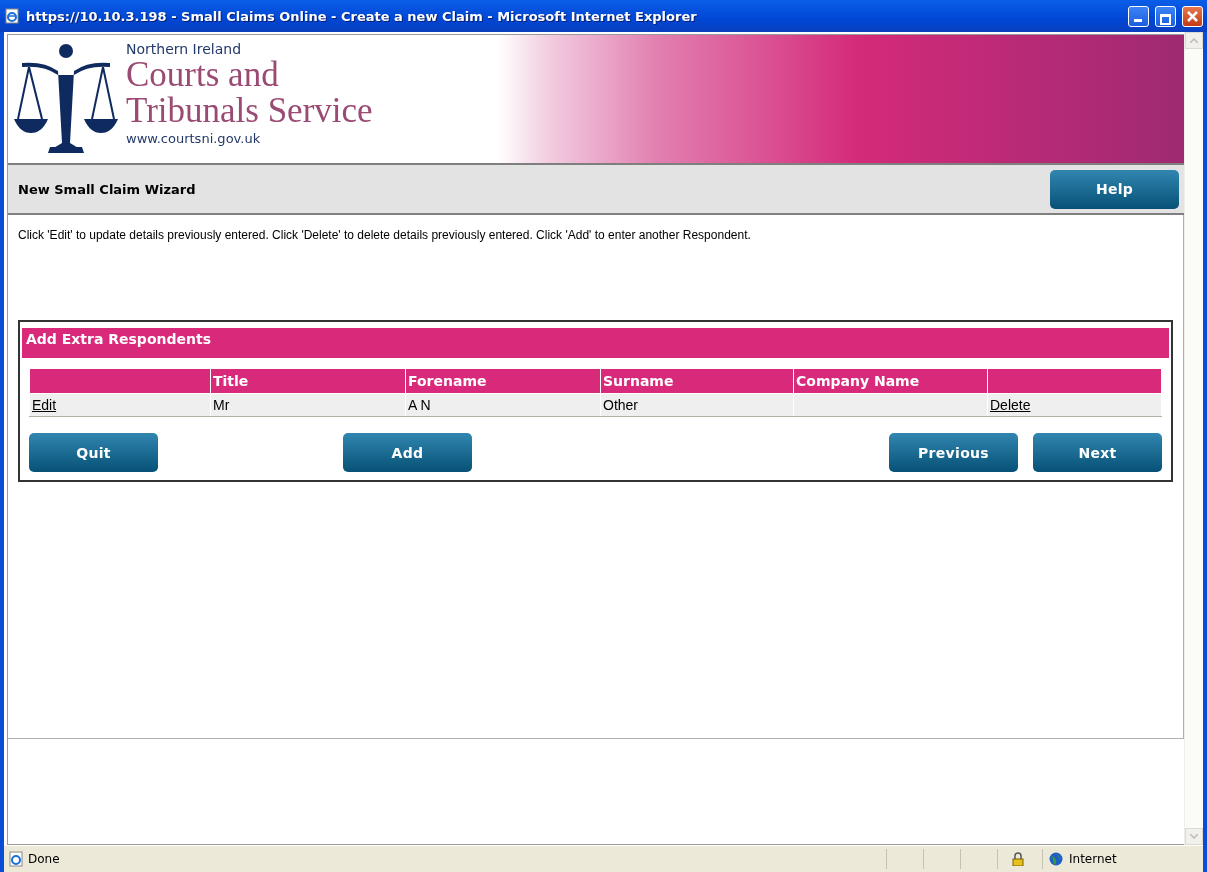 This screenshot has height=872, width=1207. Describe the element at coordinates (1193, 438) in the screenshot. I see `scrollbar` at that location.